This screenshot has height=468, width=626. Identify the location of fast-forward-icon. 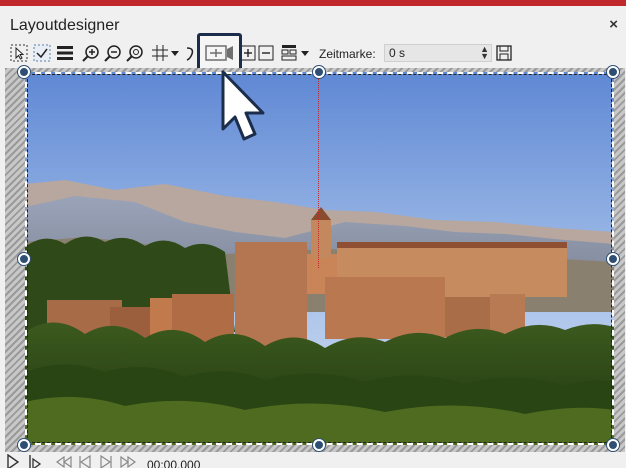
(128, 461).